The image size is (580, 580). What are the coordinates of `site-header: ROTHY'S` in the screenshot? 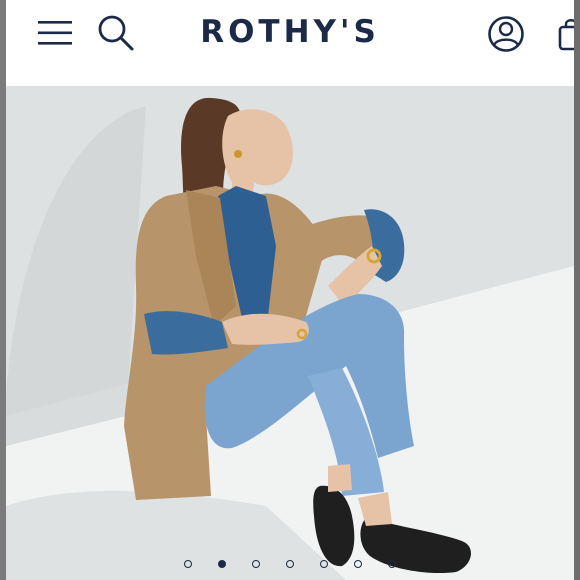 It's located at (290, 43).